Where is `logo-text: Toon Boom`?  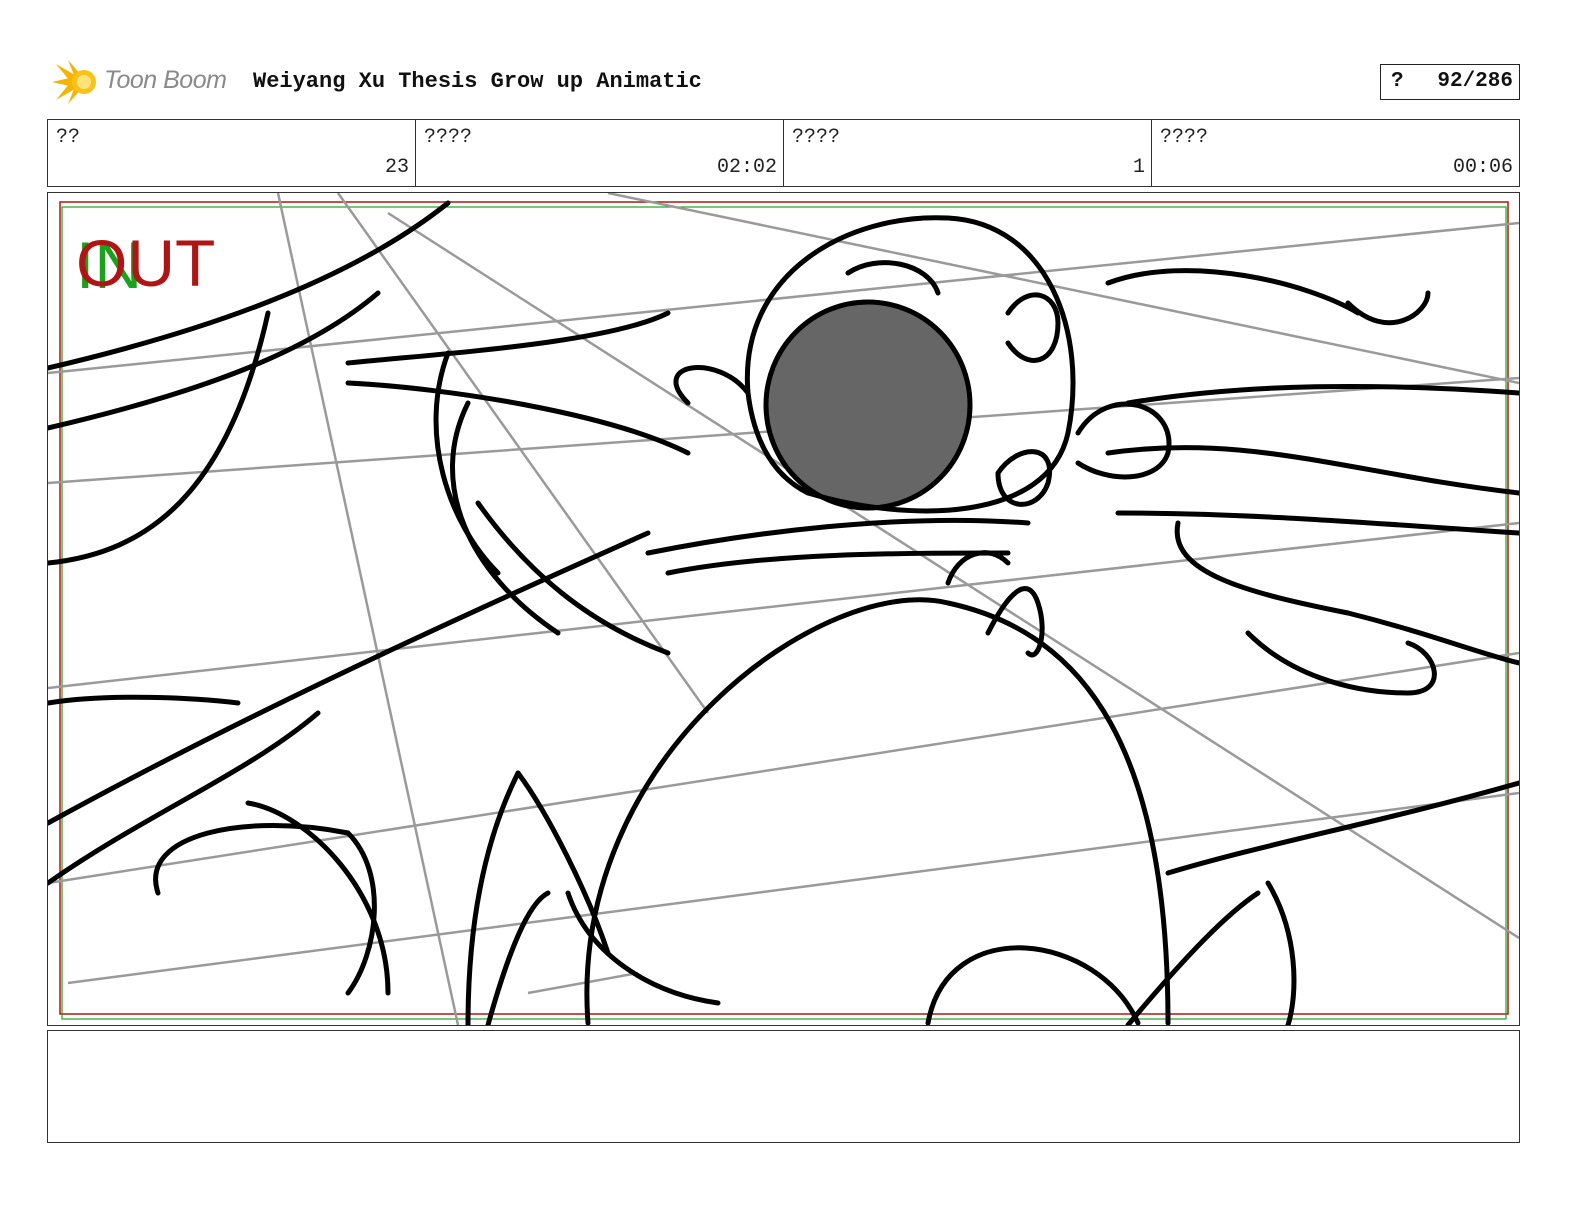
logo-text: Toon Boom is located at coordinates (165, 80).